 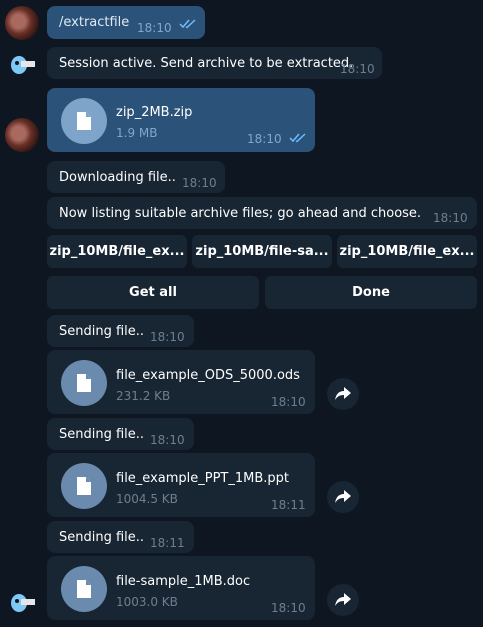 What do you see at coordinates (203, 478) in the screenshot?
I see `file-name: file_example_PPT_1MB.ppt` at bounding box center [203, 478].